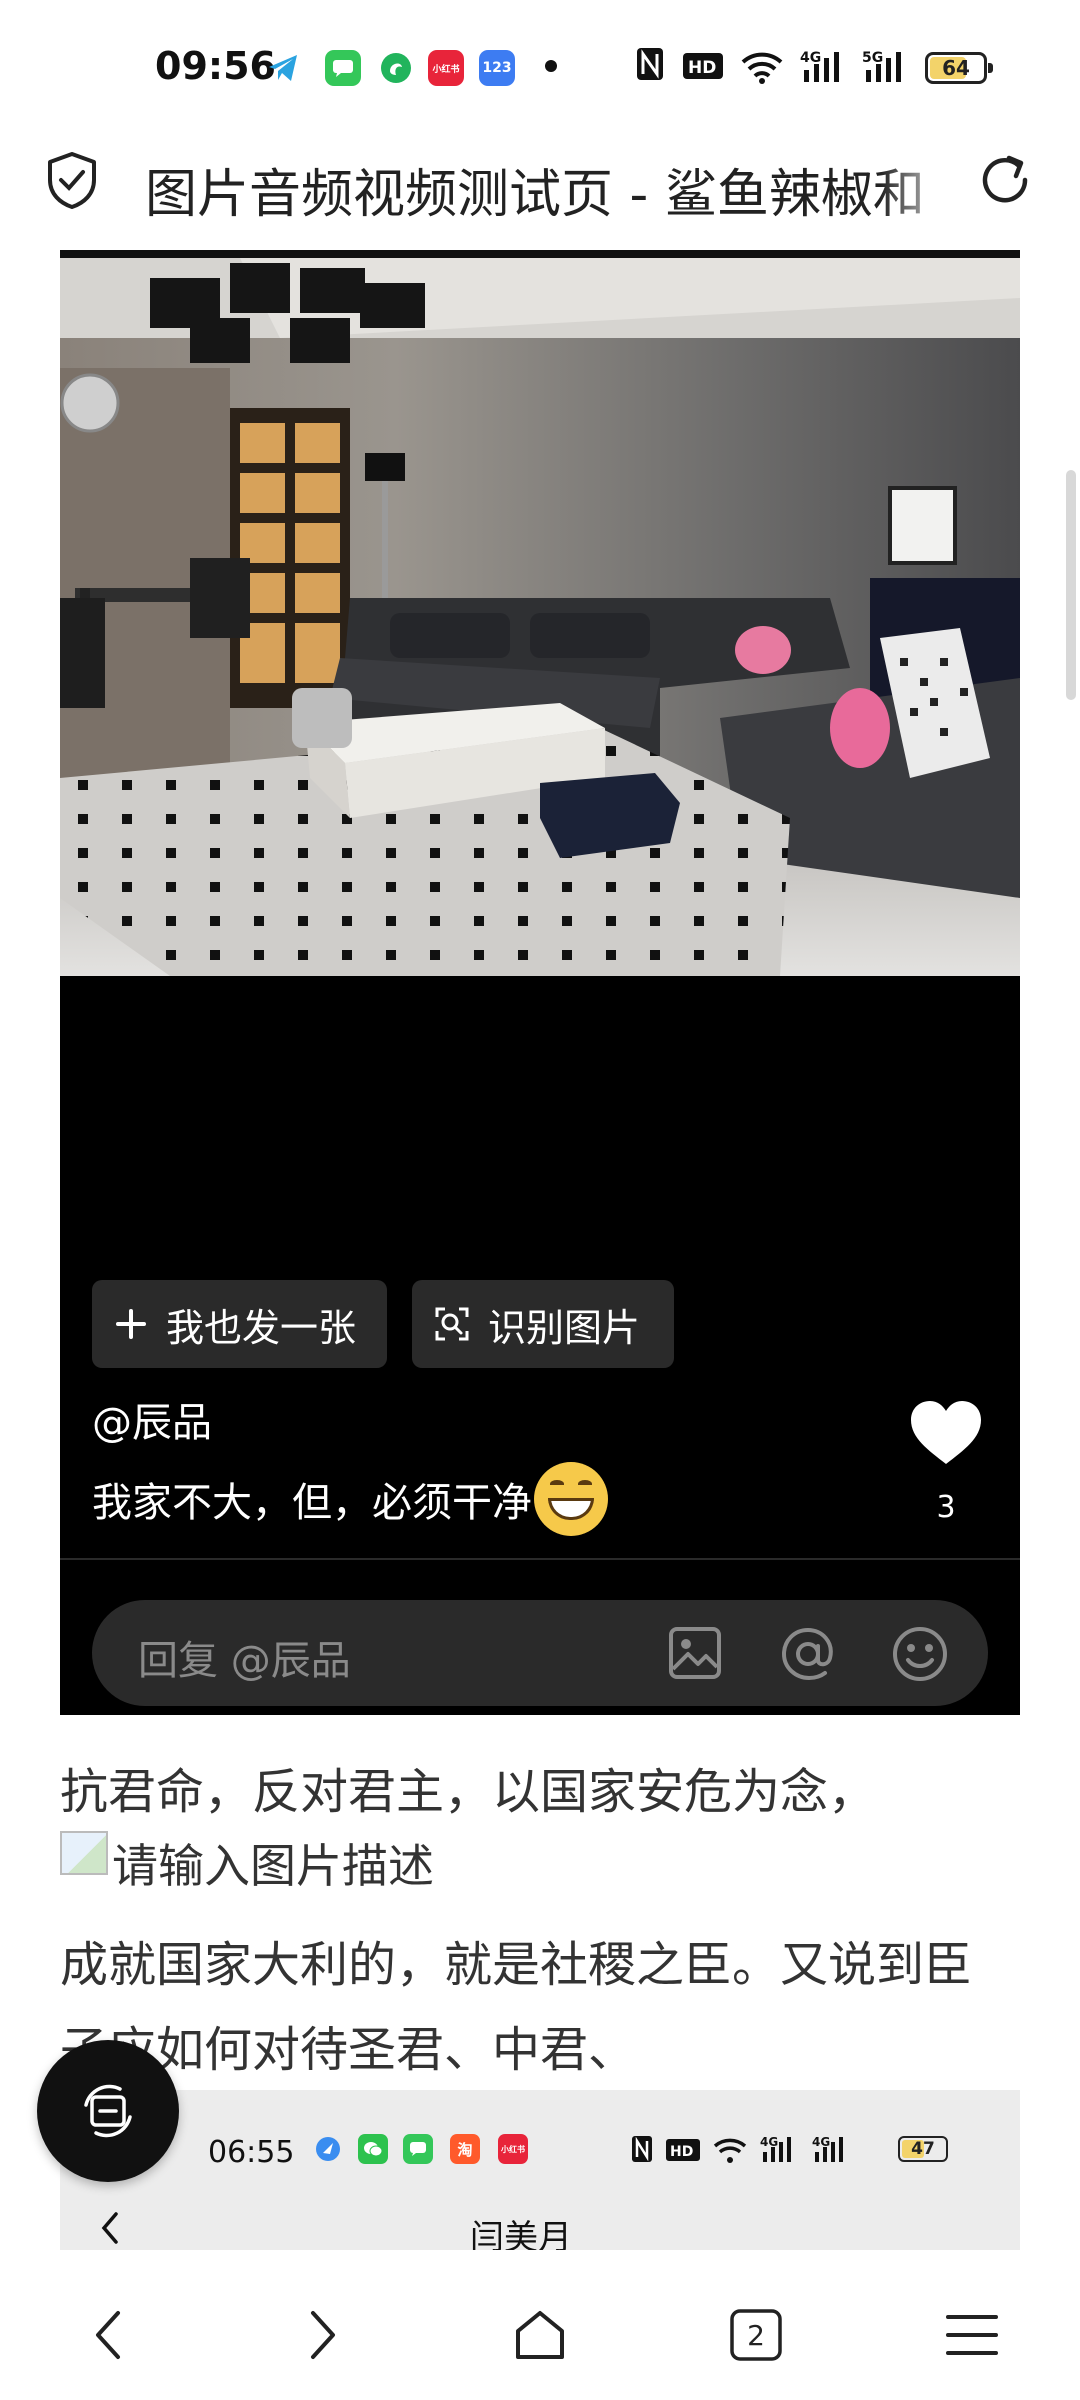  I want to click on taobao-label: 淘, so click(465, 2149).